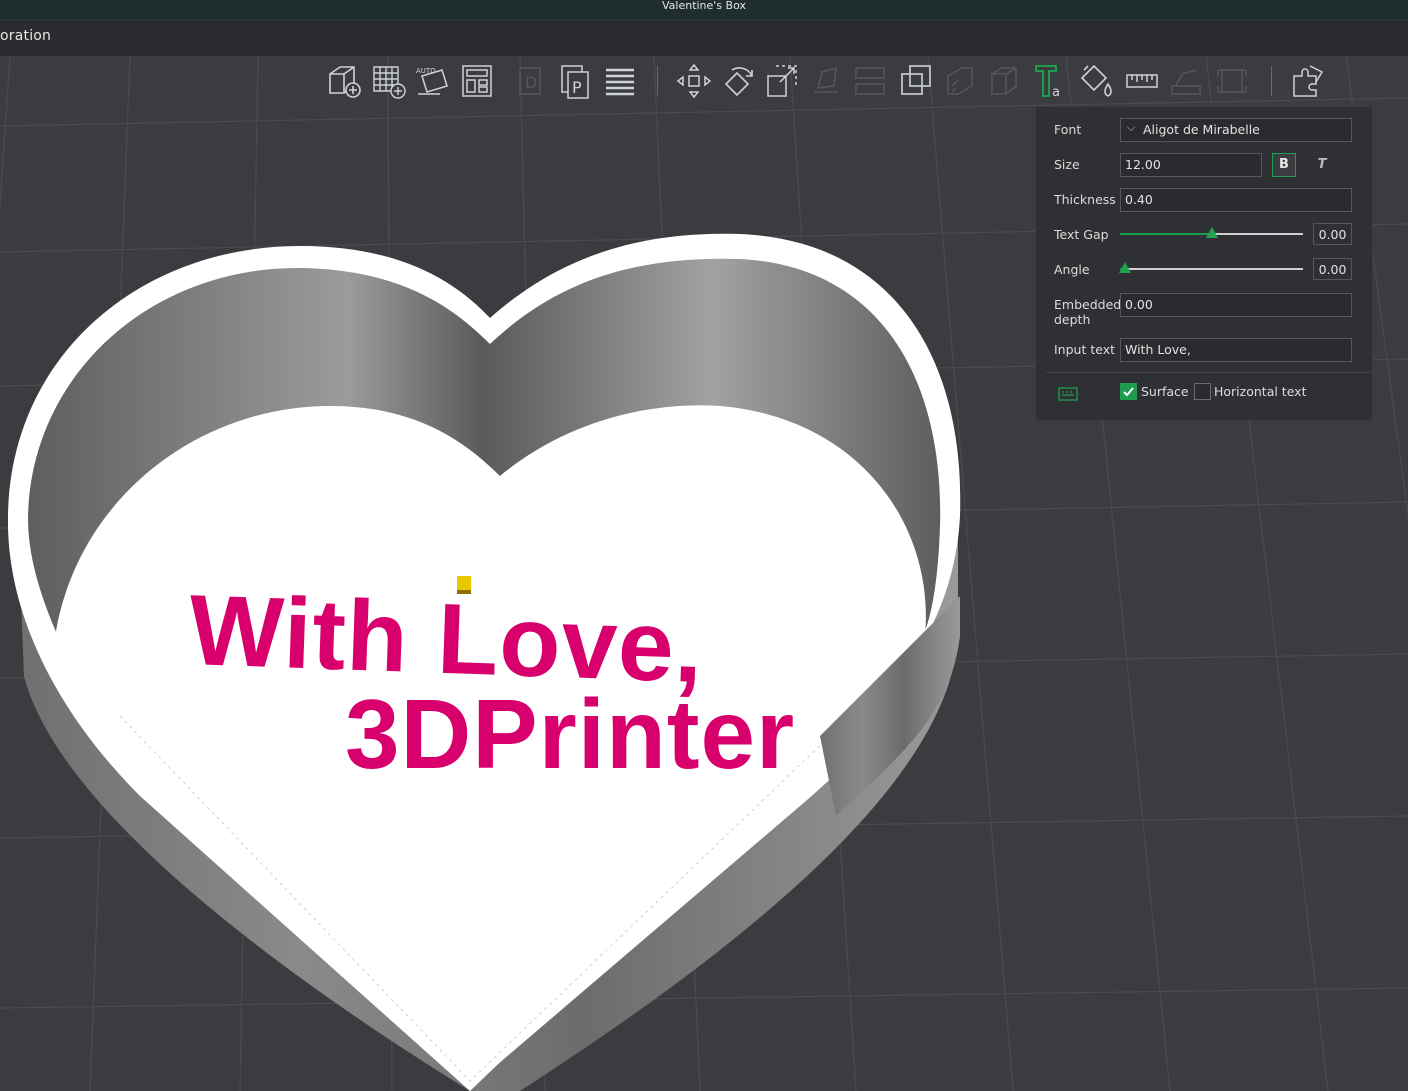 This screenshot has width=1408, height=1091. Describe the element at coordinates (1202, 391) in the screenshot. I see `horizontal-text-checkbox` at that location.